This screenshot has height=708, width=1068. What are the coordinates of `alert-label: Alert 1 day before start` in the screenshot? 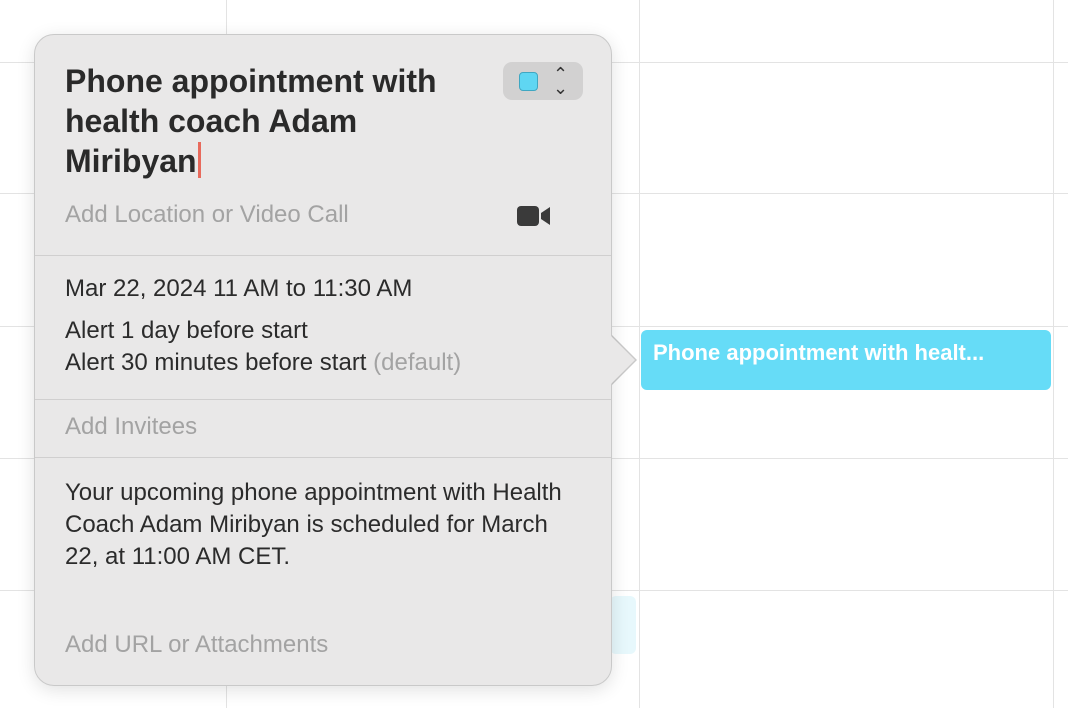 It's located at (186, 330).